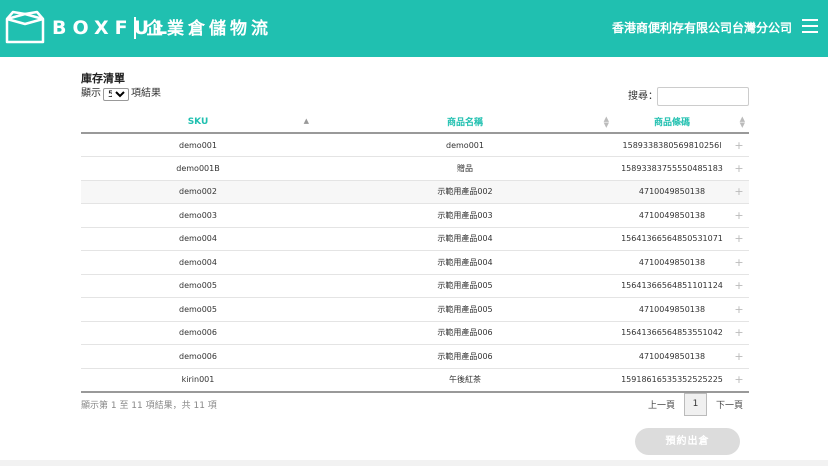 The image size is (828, 466). I want to click on table-row: demo006 示範用產品006 4710049850138 +, so click(415, 356).